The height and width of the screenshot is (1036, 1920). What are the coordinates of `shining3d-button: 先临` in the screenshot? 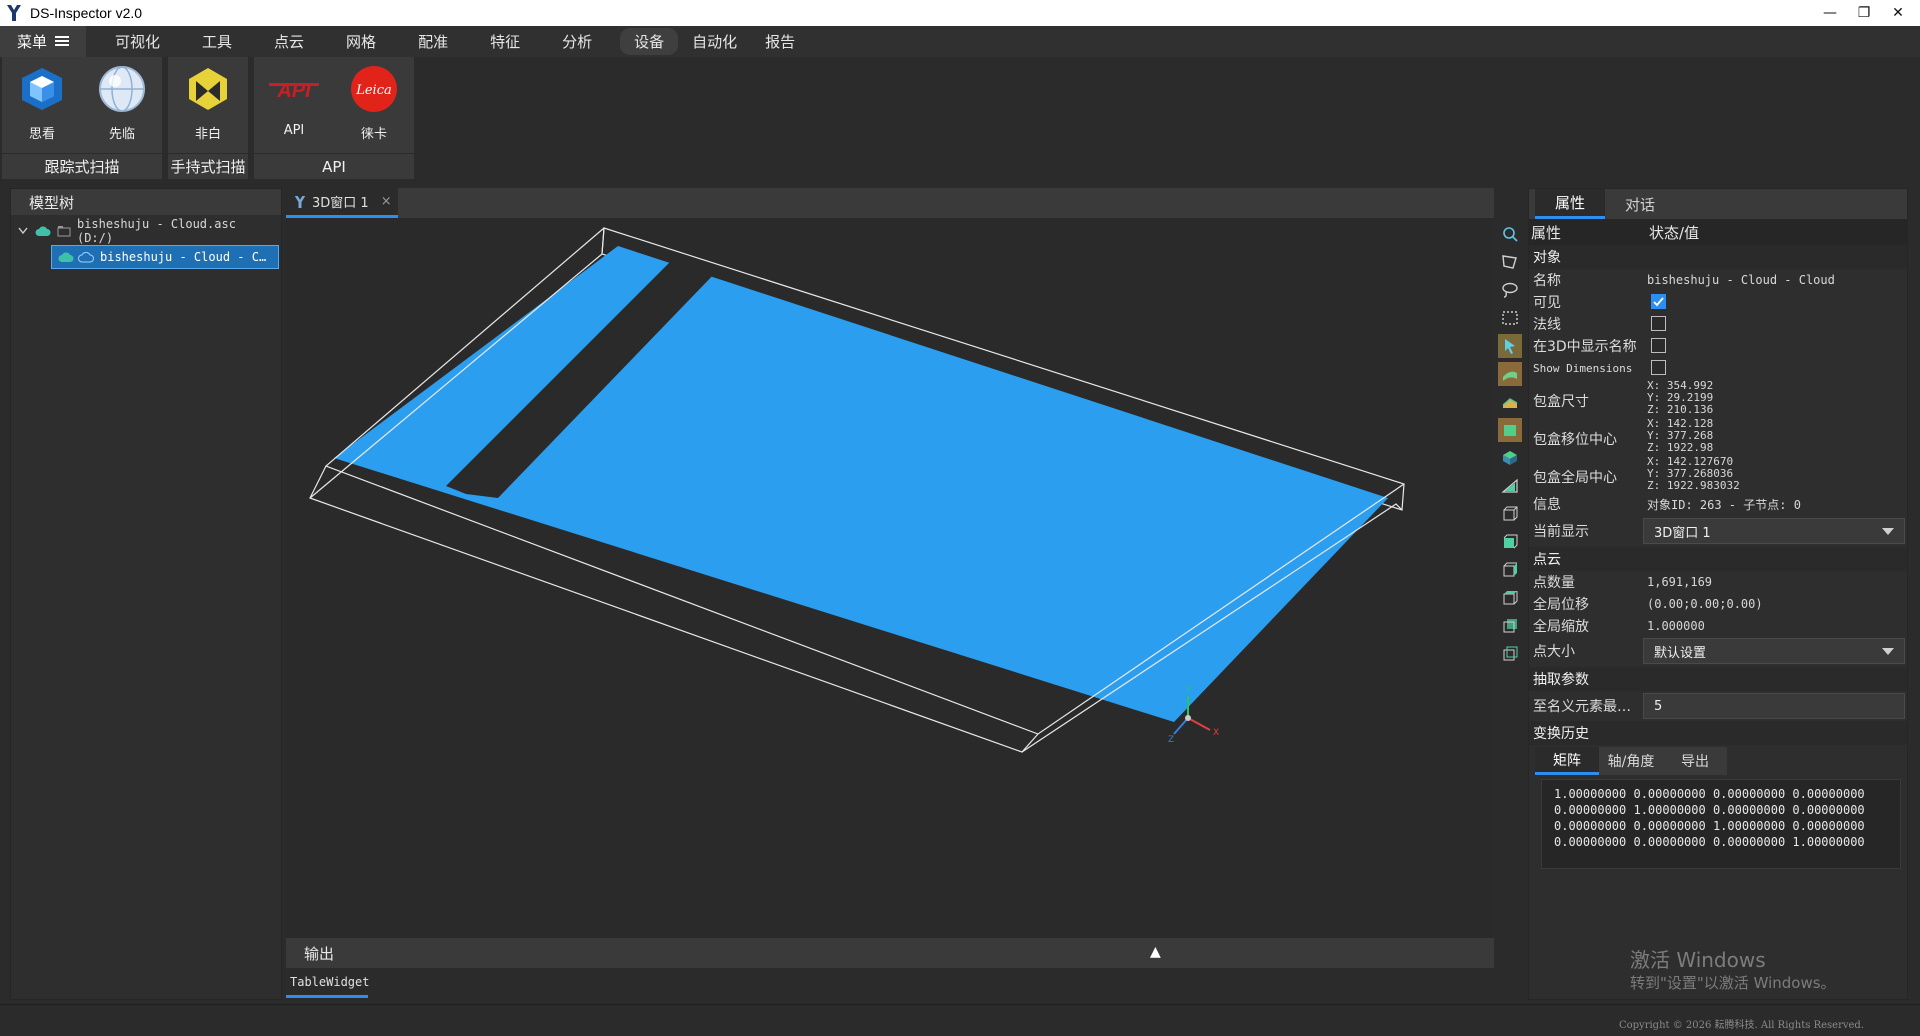 It's located at (122, 104).